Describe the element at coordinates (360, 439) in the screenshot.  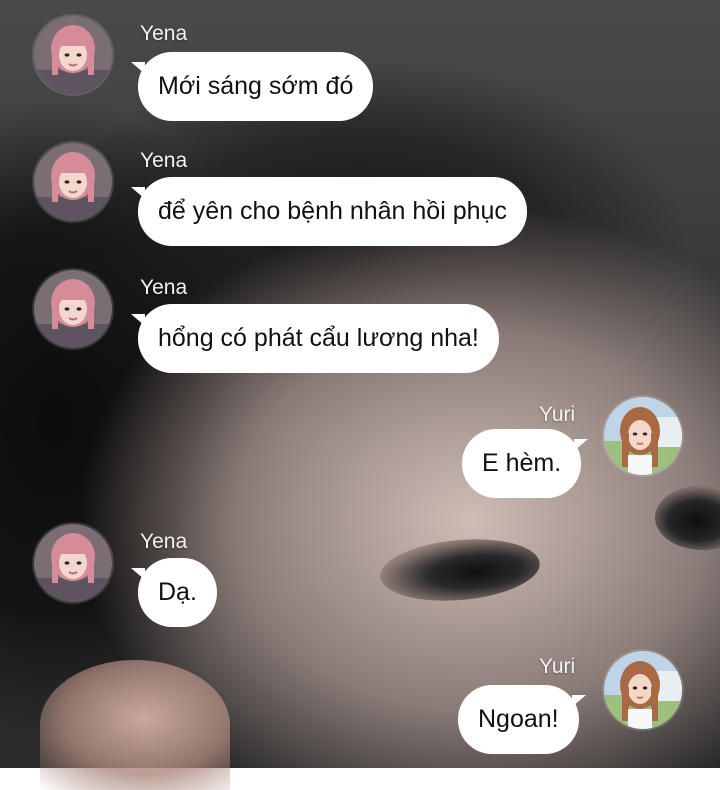
I see `chat-message-row: Yuri E hèm.` at that location.